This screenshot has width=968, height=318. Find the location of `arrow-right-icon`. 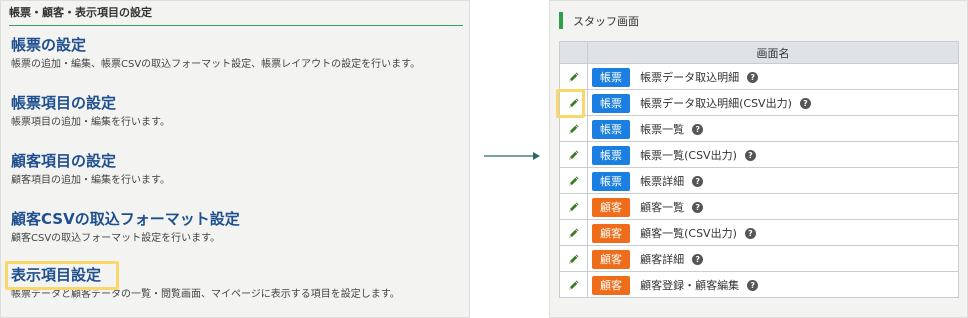

arrow-right-icon is located at coordinates (512, 156).